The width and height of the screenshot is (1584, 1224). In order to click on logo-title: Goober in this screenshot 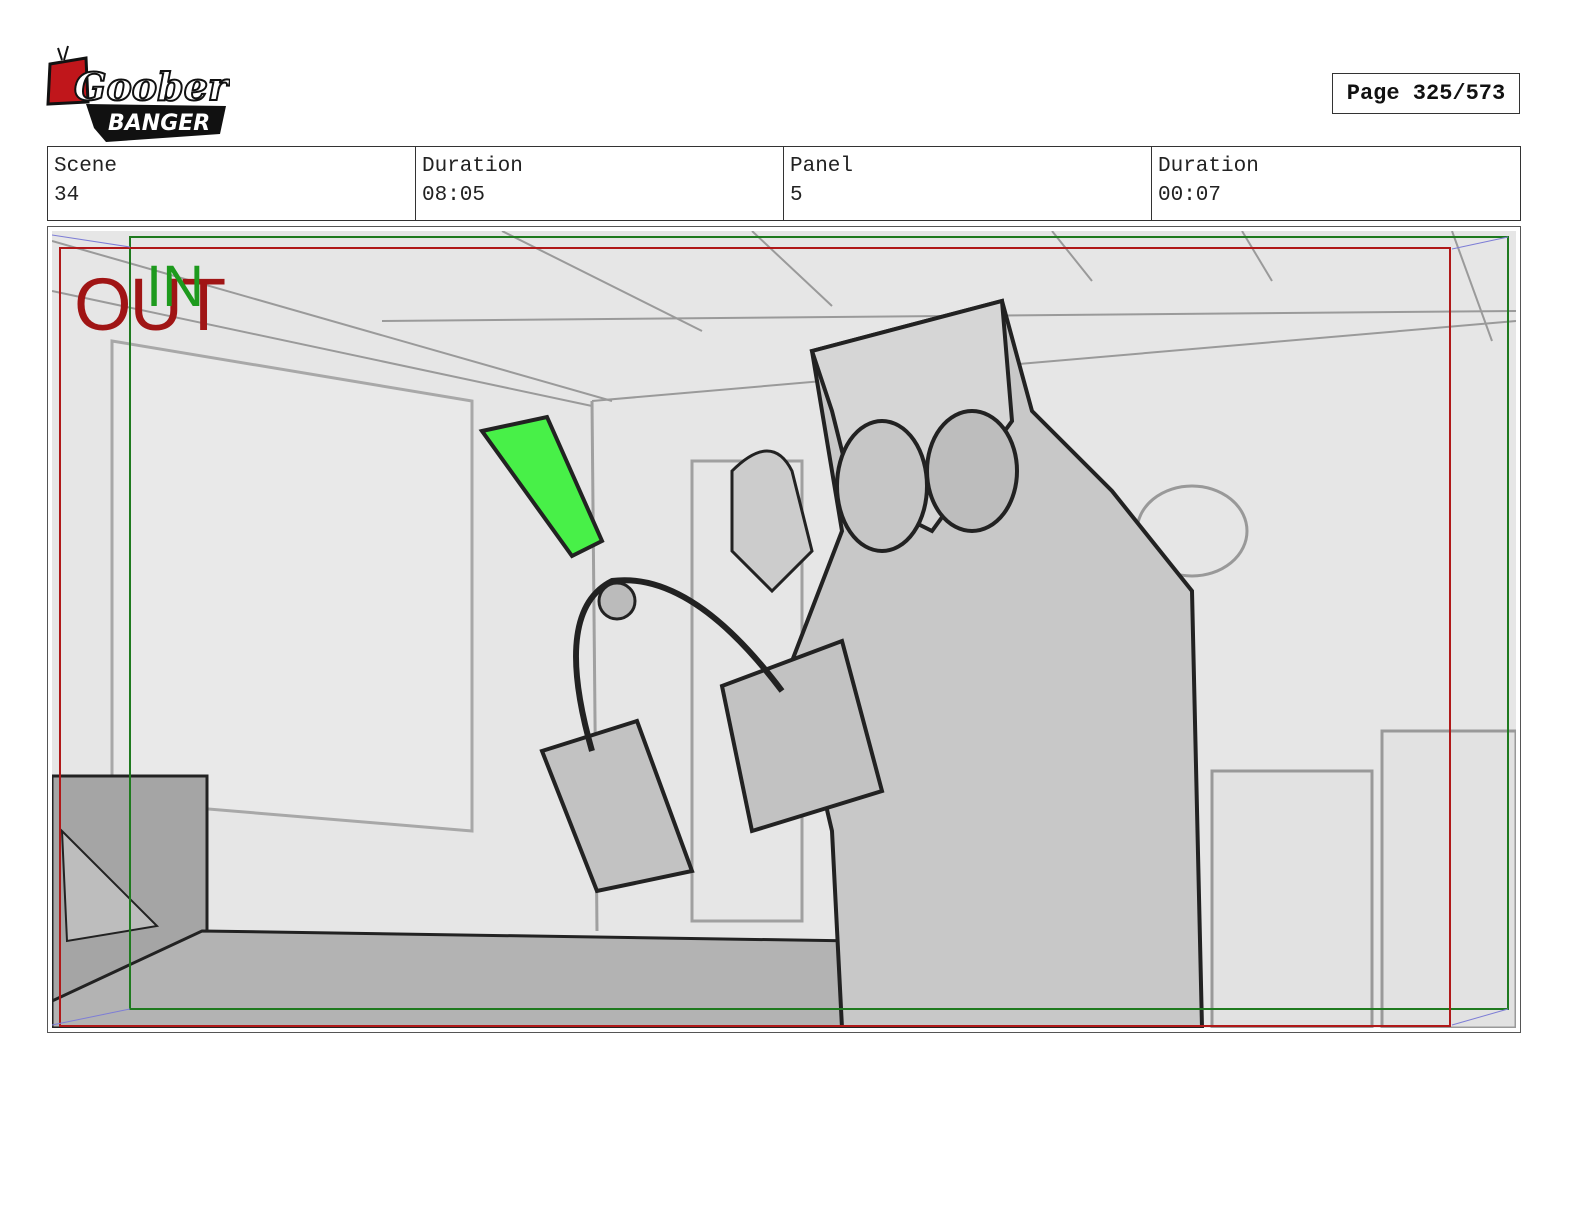, I will do `click(152, 86)`.